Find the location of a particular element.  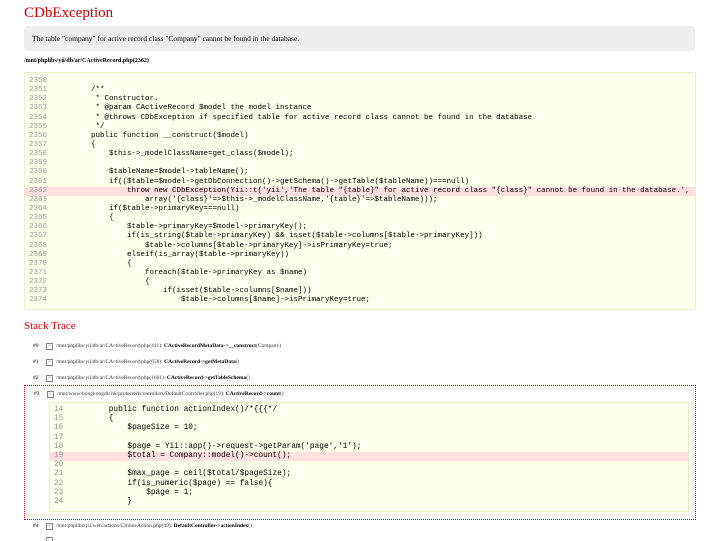

code-text: foreach($table->primaryKey as $name) is located at coordinates (190, 272).